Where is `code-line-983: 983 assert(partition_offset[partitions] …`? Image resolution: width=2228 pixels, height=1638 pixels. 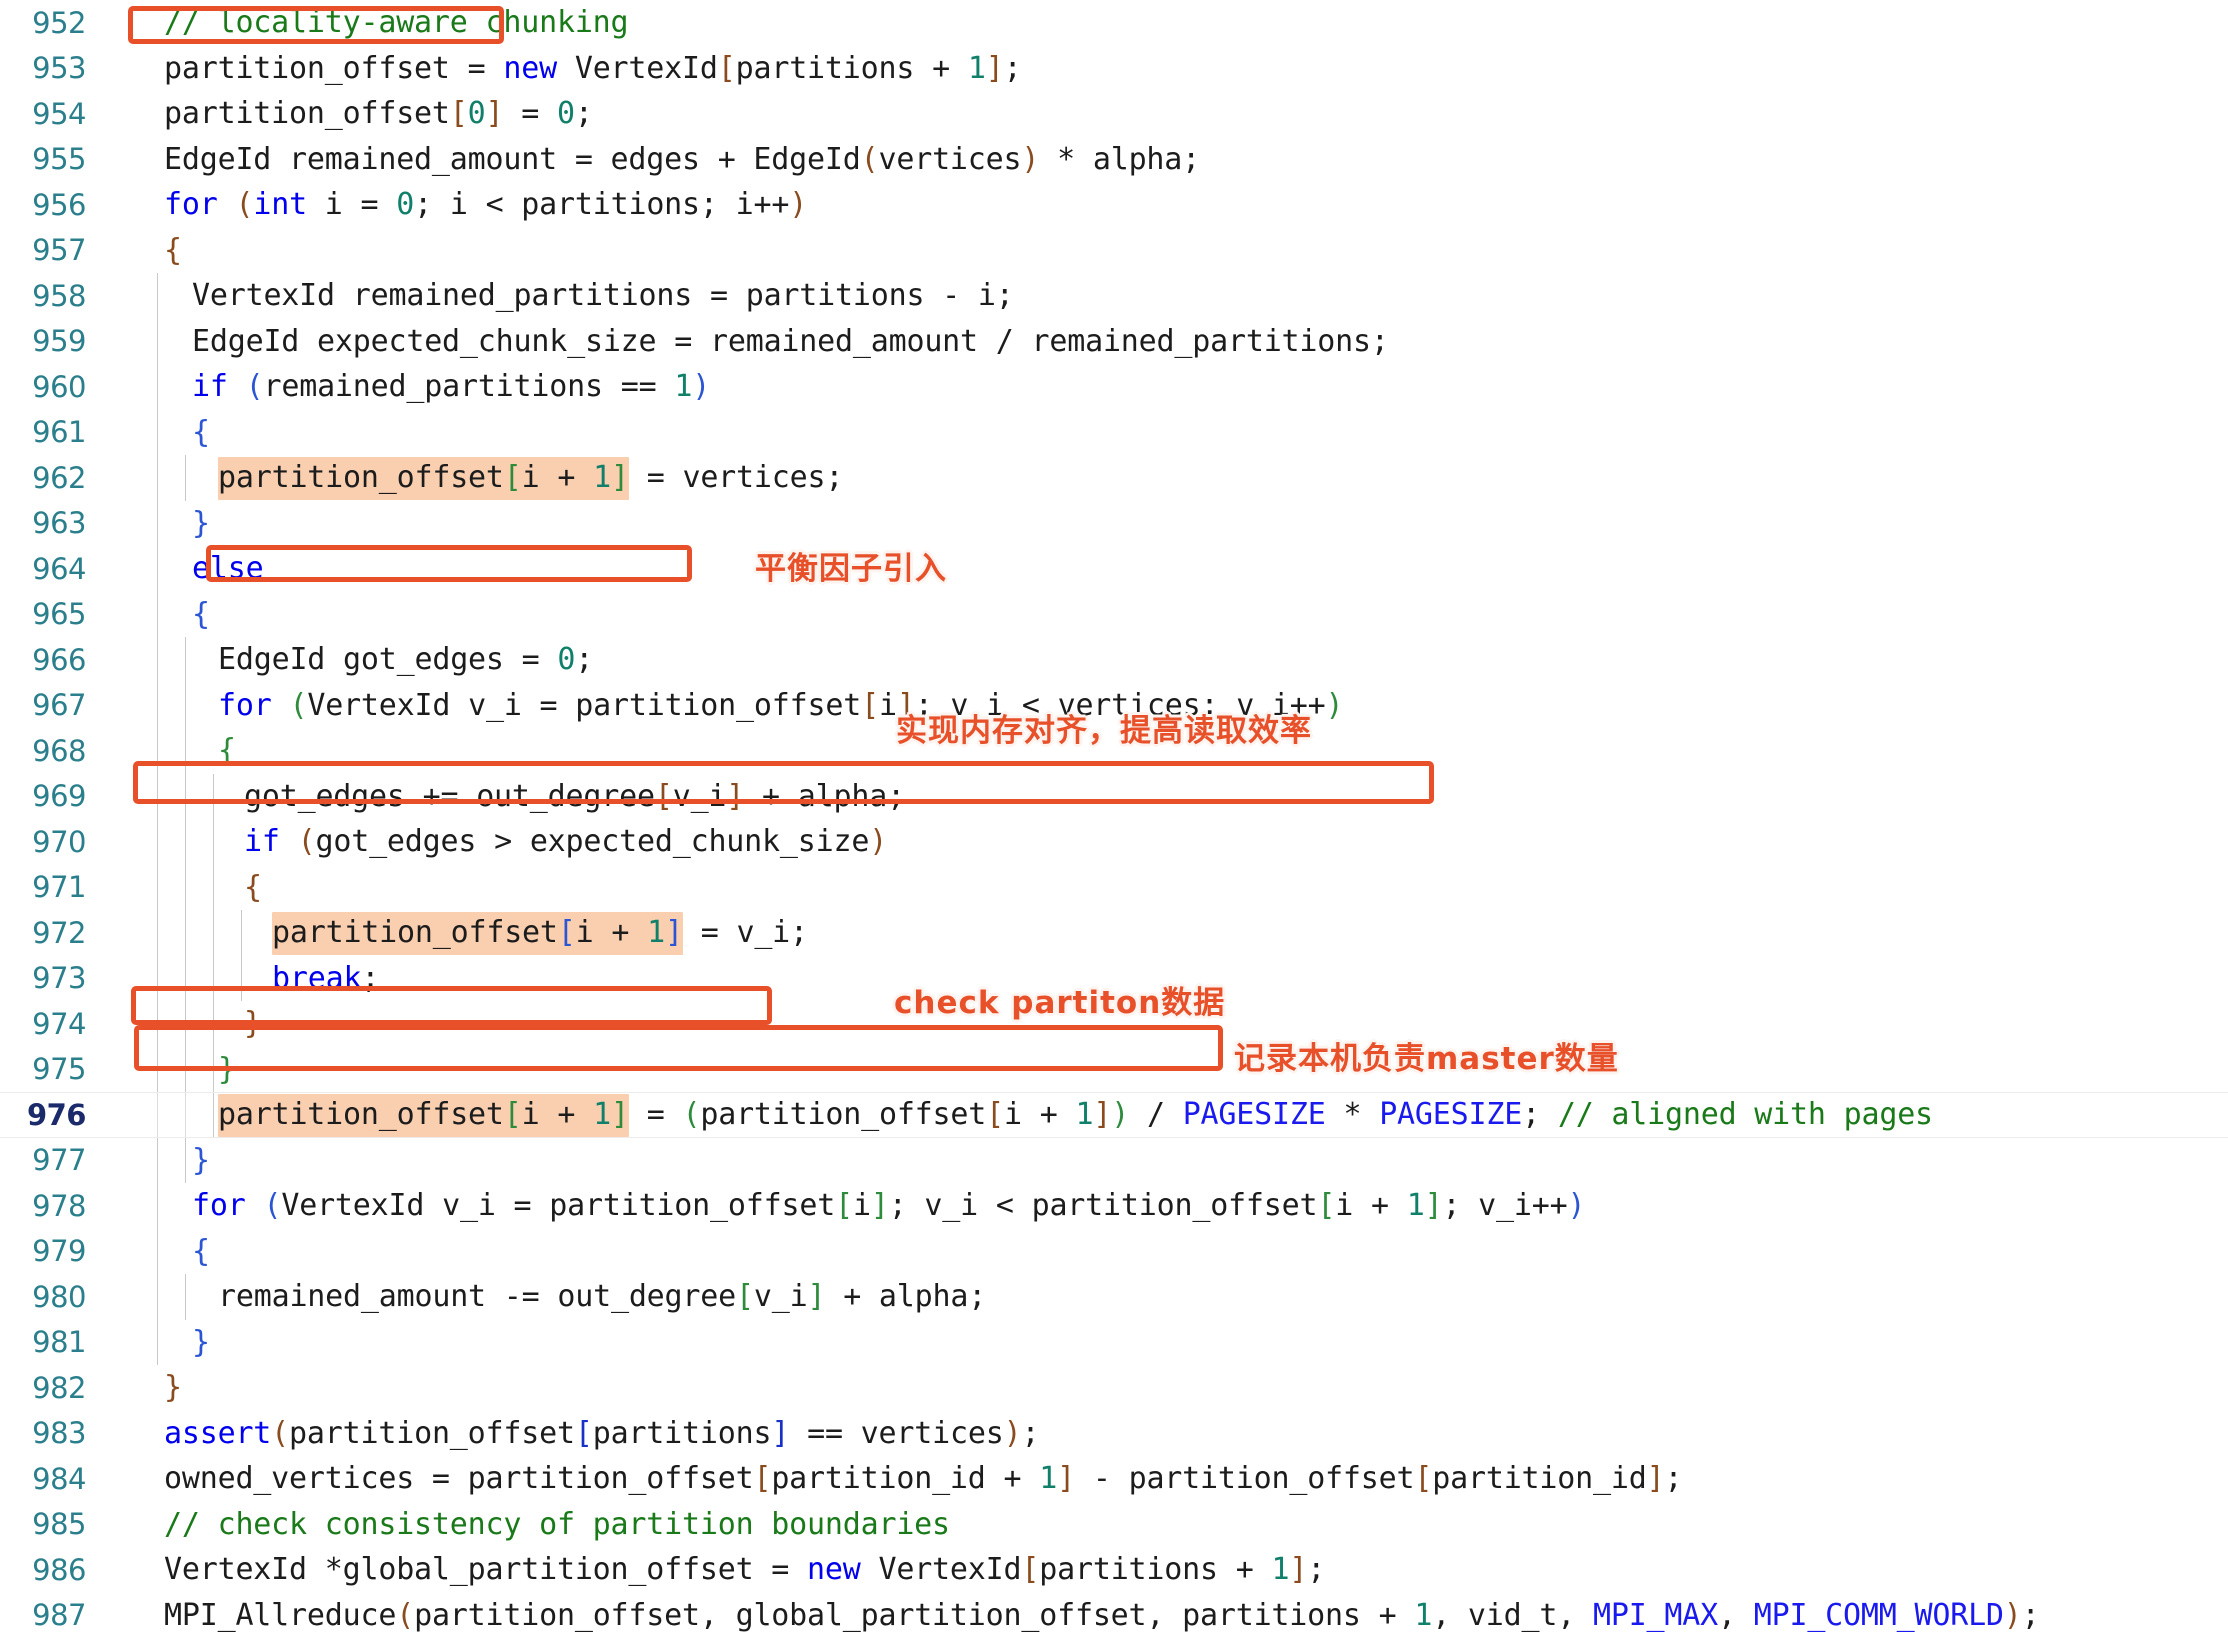 code-line-983: 983 assert(partition_offset[partitions] … is located at coordinates (1114, 1434).